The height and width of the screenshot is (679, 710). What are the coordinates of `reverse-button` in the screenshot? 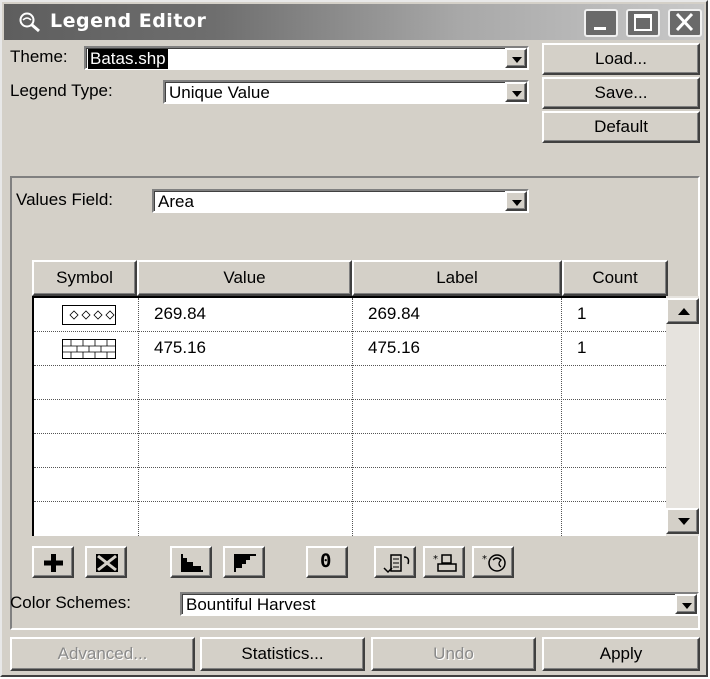 It's located at (395, 562).